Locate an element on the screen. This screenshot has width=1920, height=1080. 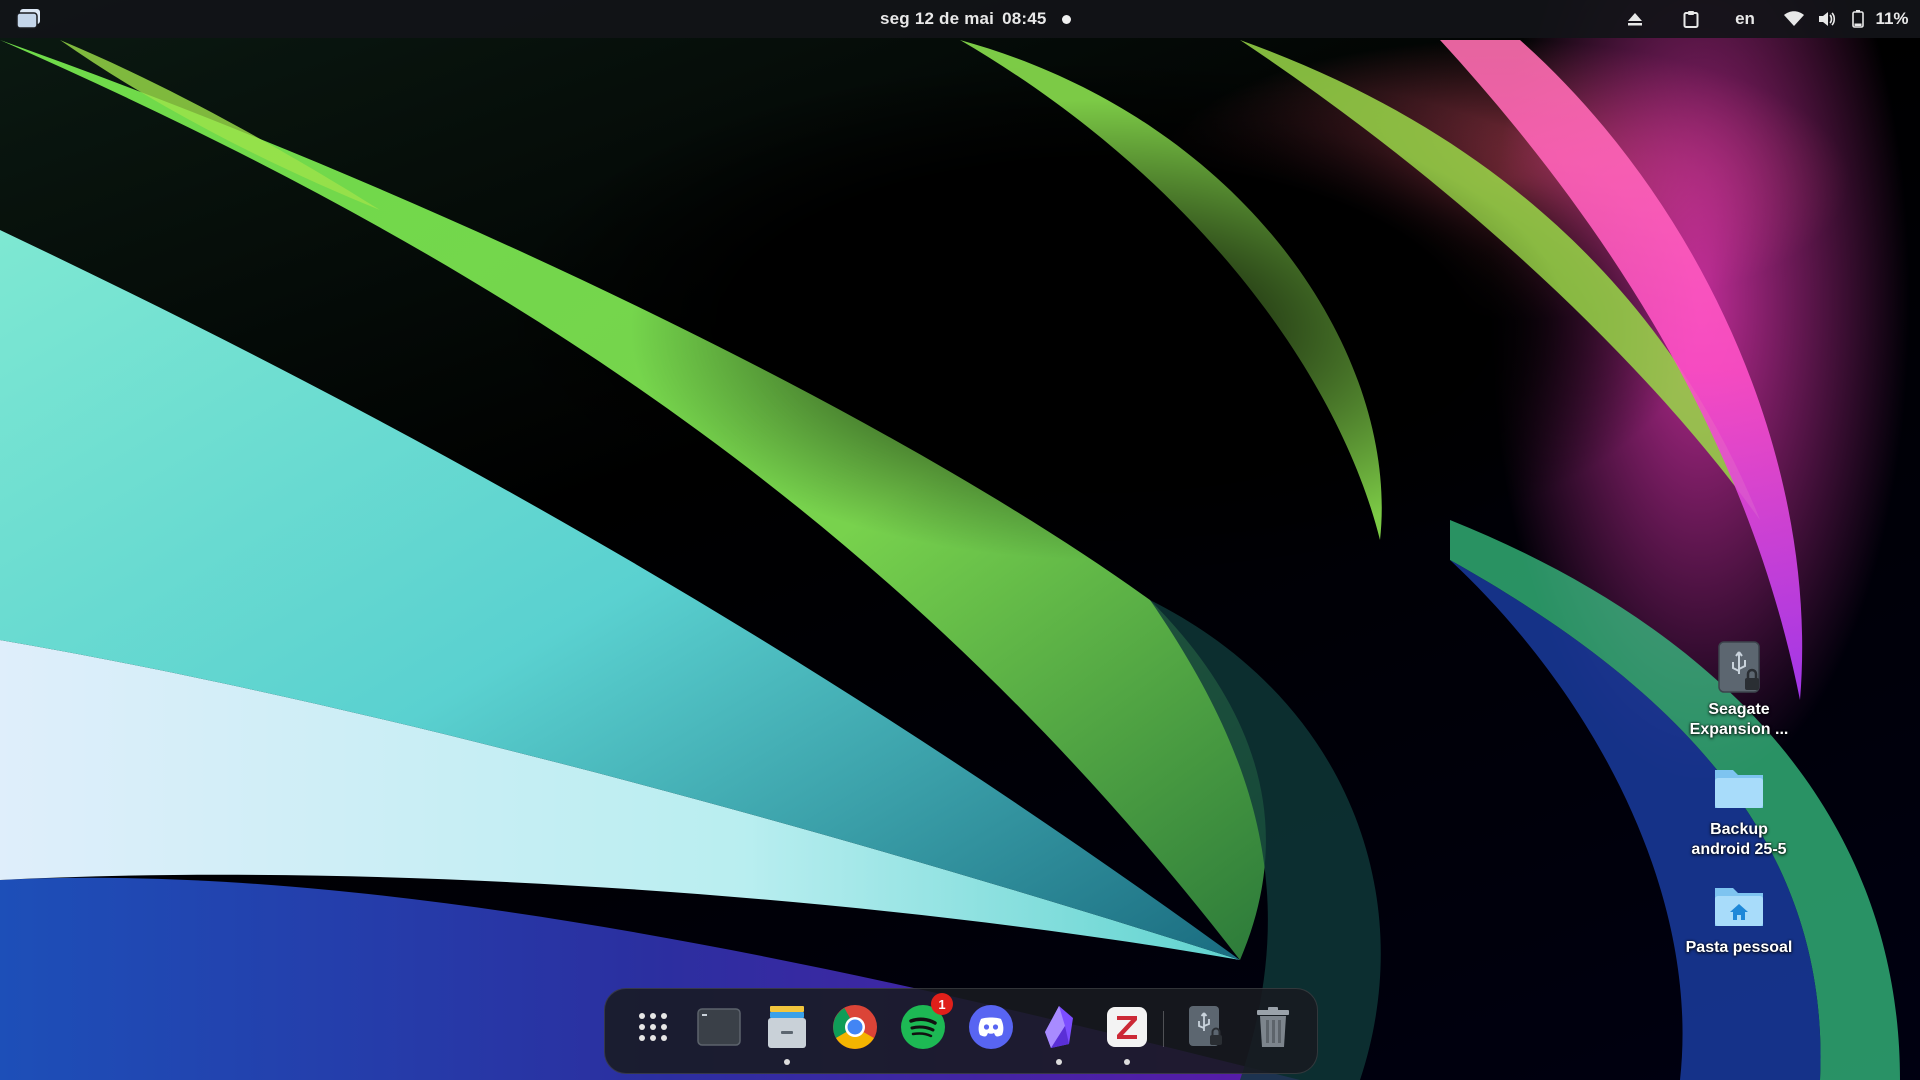
dock-usb-drive is located at coordinates (1205, 1027).